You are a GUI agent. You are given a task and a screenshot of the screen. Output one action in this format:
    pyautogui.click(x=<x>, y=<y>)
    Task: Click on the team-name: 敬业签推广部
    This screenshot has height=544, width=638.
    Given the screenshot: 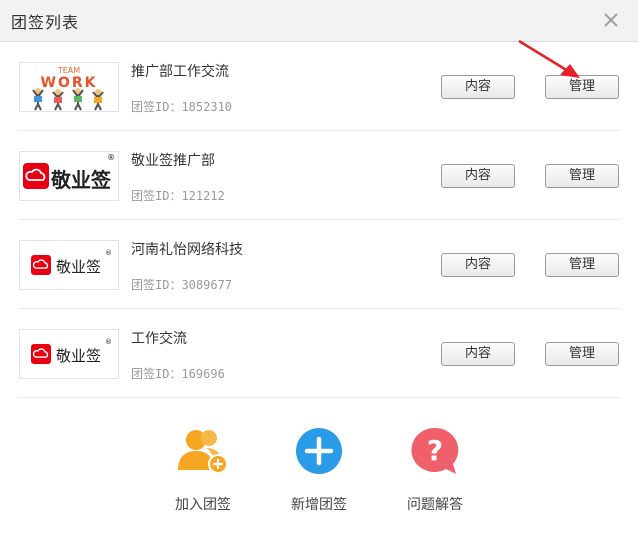 What is the action you would take?
    pyautogui.click(x=173, y=161)
    